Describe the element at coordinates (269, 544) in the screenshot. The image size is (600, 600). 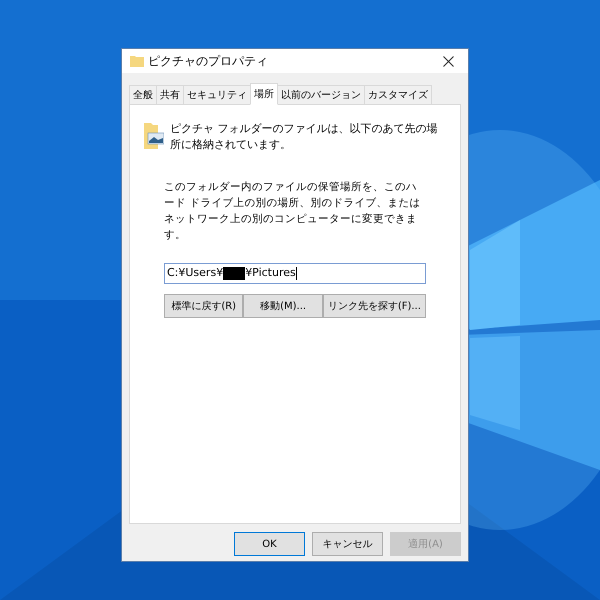
I see `dialog-button: OK` at that location.